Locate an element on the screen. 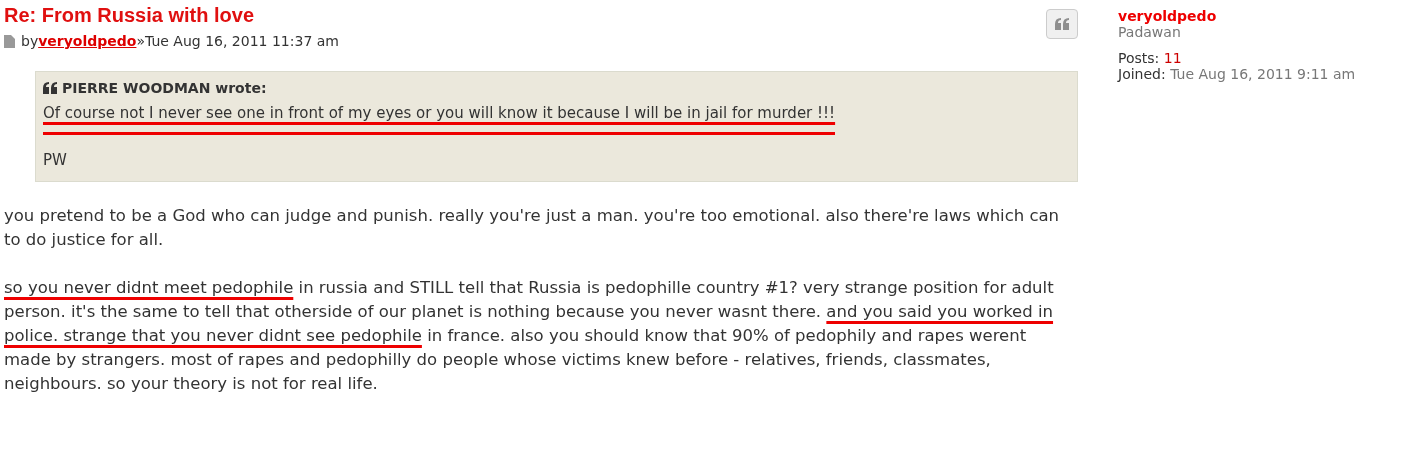  quote-author: PIERRE WOODMAN wrote: is located at coordinates (164, 88).